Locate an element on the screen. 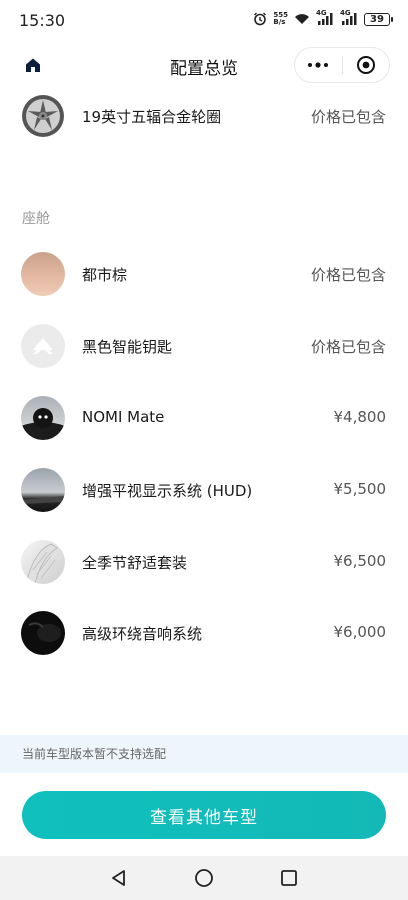 This screenshot has height=900, width=408. wifi-icon is located at coordinates (302, 19).